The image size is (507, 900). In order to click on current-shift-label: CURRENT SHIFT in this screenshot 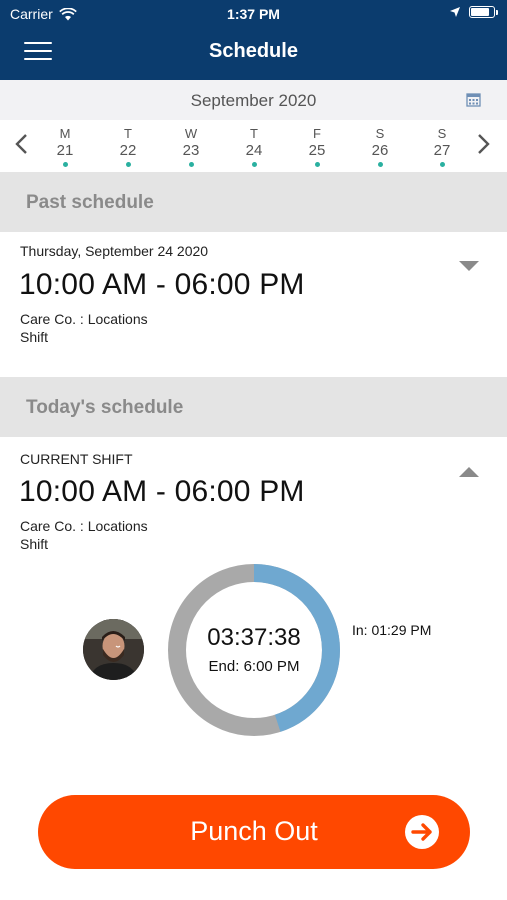, I will do `click(76, 459)`.